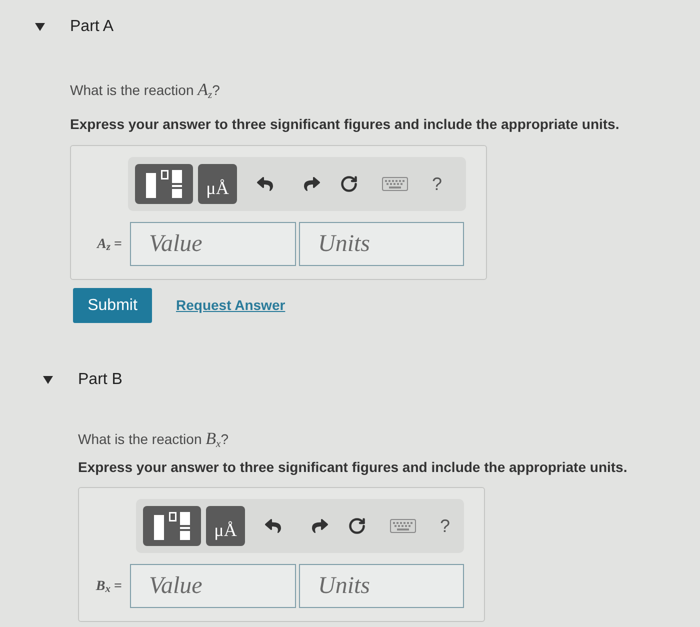  Describe the element at coordinates (109, 245) in the screenshot. I see `variable-label: A$_{z}$ =` at that location.